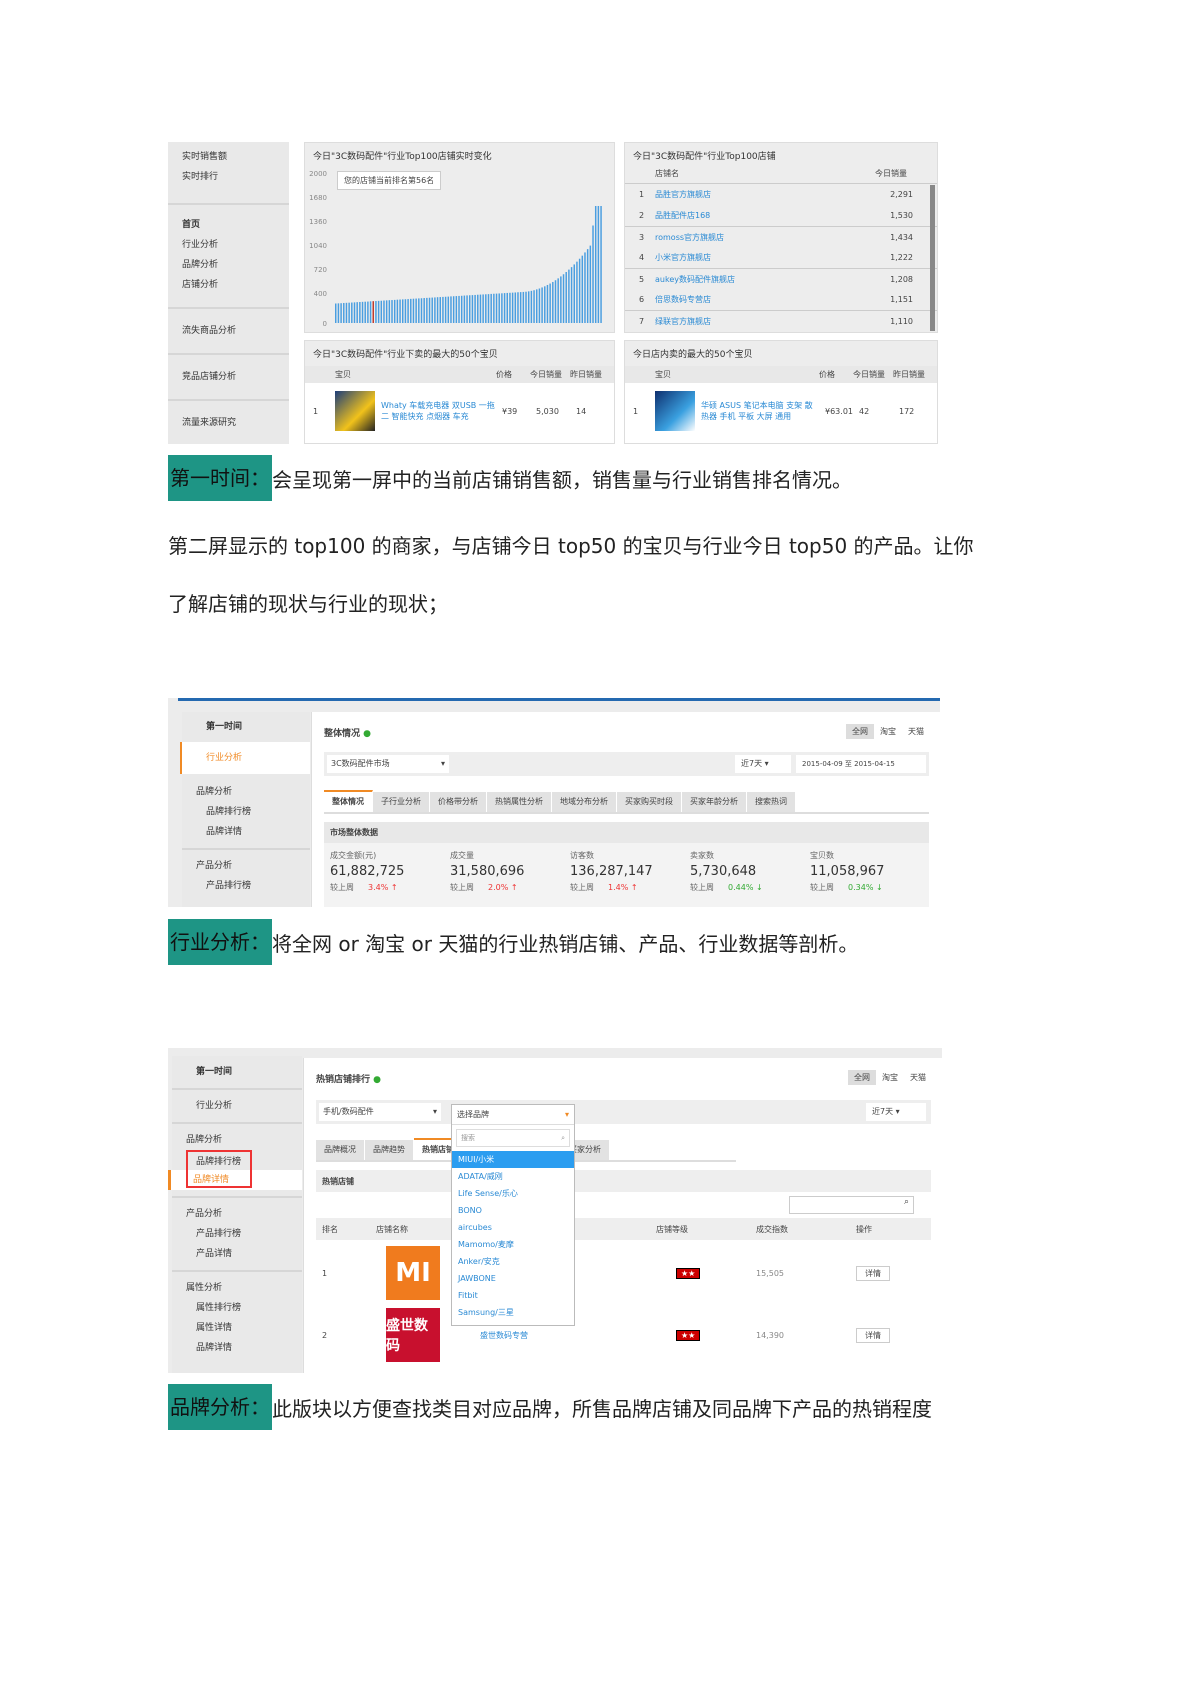 The image size is (1200, 1698). I want to click on scope-all: 全网, so click(860, 731).